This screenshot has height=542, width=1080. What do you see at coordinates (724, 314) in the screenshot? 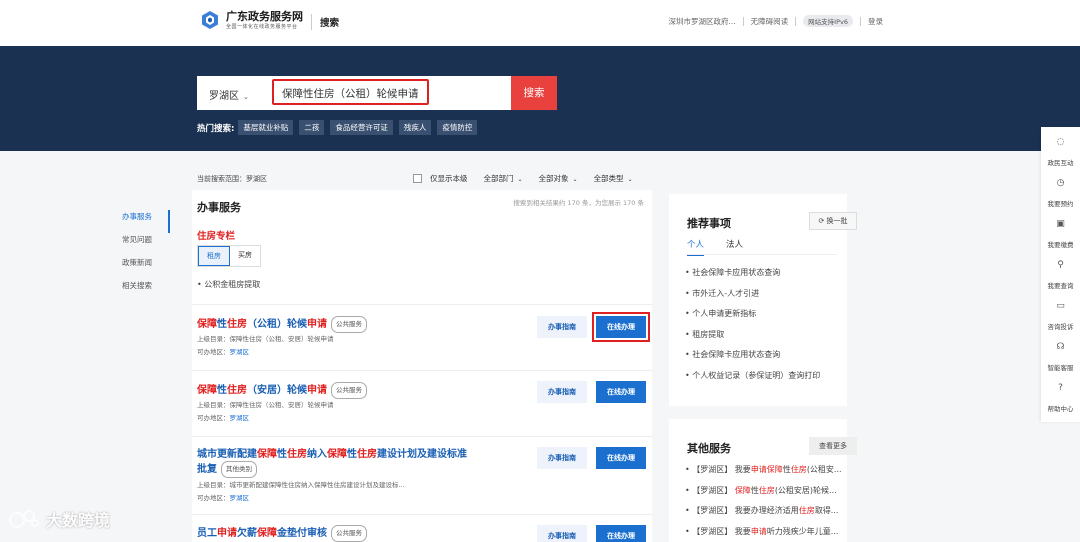
I see `list-item-label: 个人申请更新指标` at bounding box center [724, 314].